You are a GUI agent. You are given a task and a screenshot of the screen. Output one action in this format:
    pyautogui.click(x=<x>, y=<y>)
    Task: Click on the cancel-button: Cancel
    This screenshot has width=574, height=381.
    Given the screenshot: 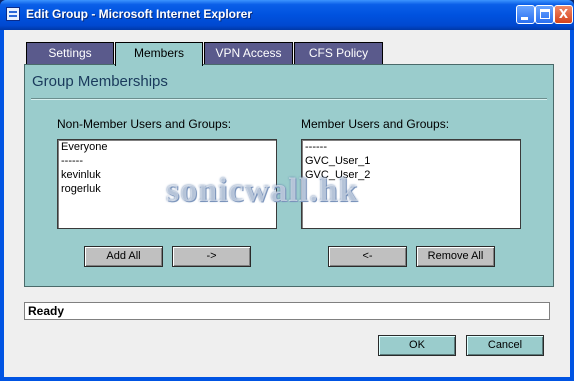 What is the action you would take?
    pyautogui.click(x=505, y=345)
    